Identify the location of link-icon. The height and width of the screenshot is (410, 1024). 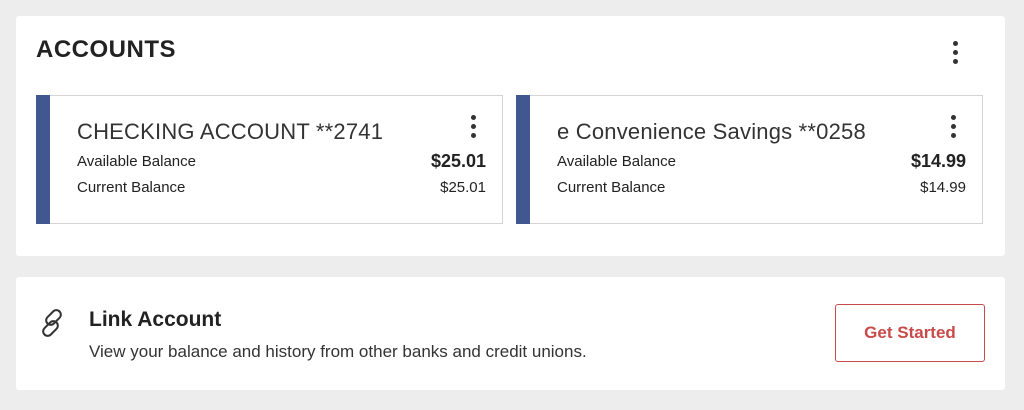
(52, 323).